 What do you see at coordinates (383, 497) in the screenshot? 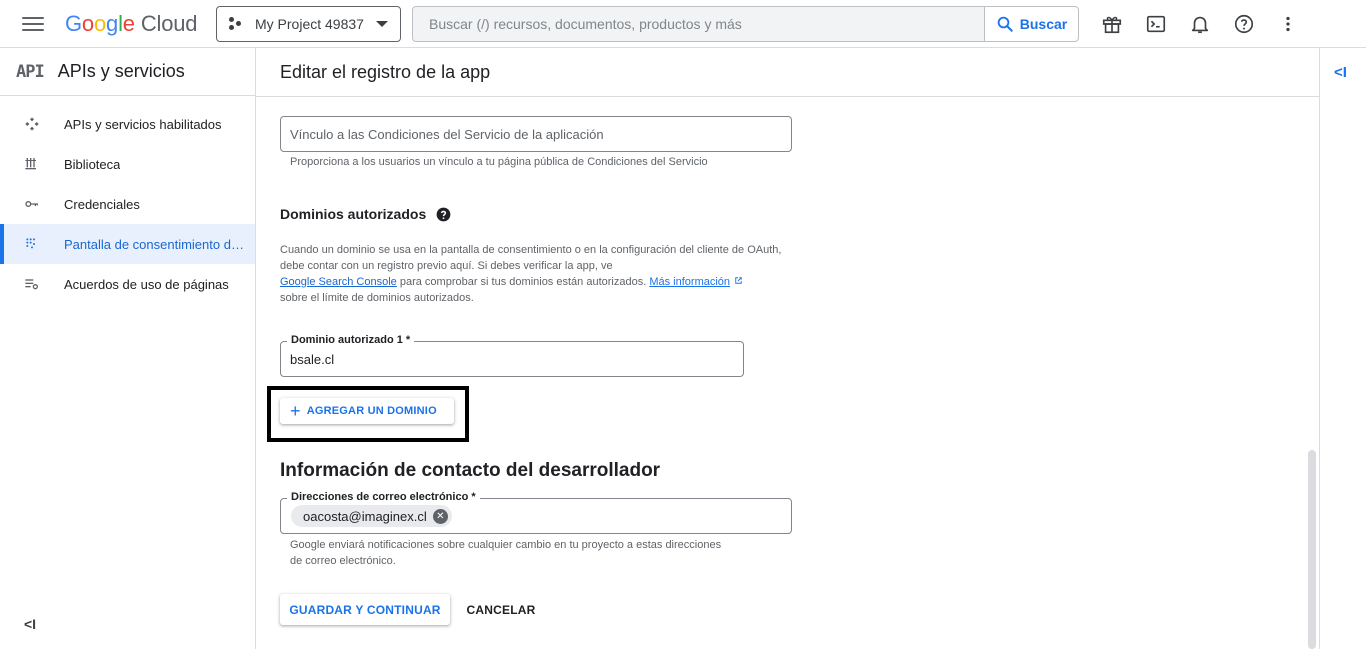
I see `email-addresses-label: Direcciones de correo electrónico *` at bounding box center [383, 497].